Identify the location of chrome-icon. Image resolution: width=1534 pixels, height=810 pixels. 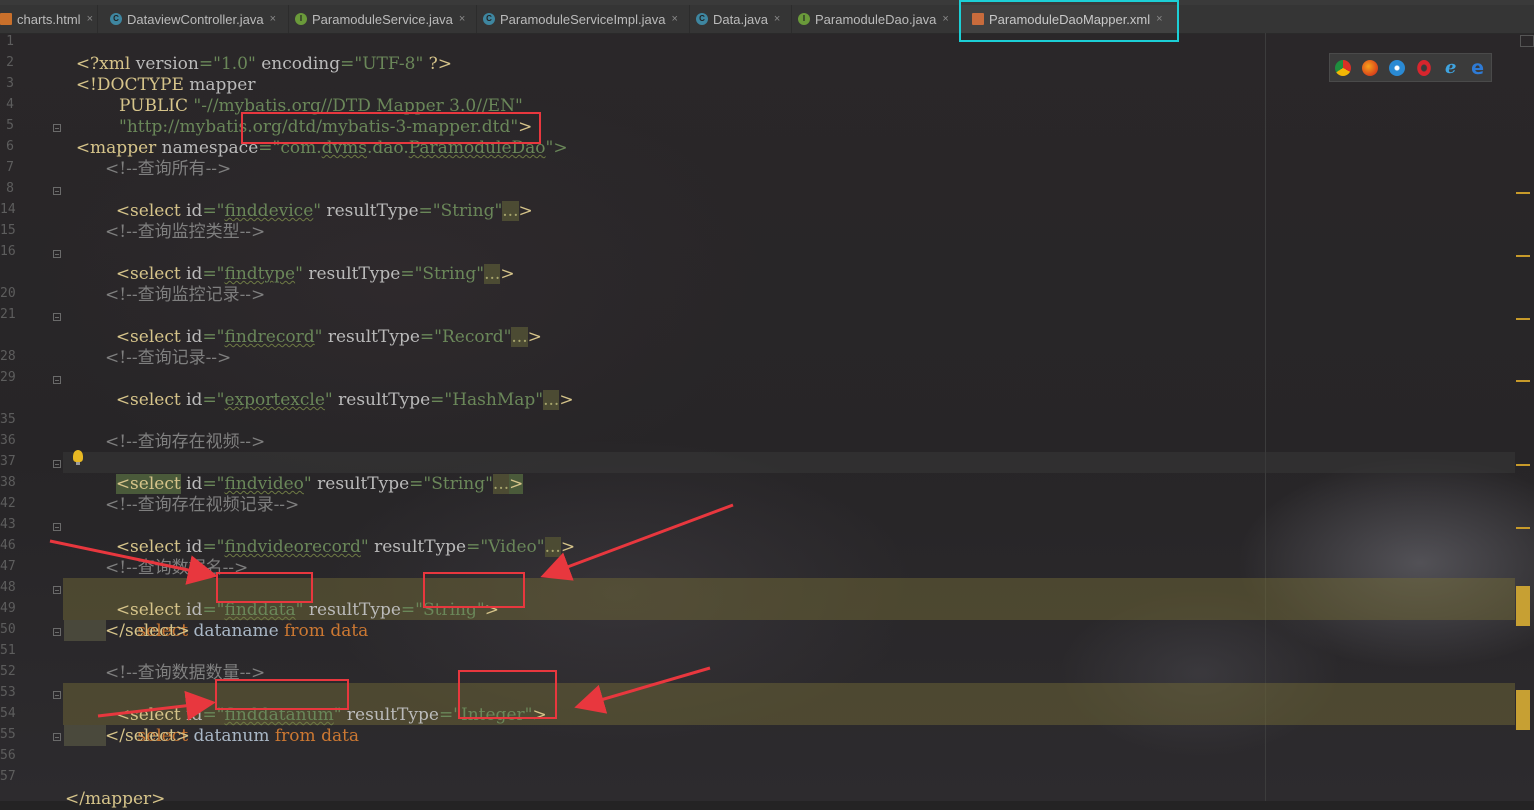
(1343, 67).